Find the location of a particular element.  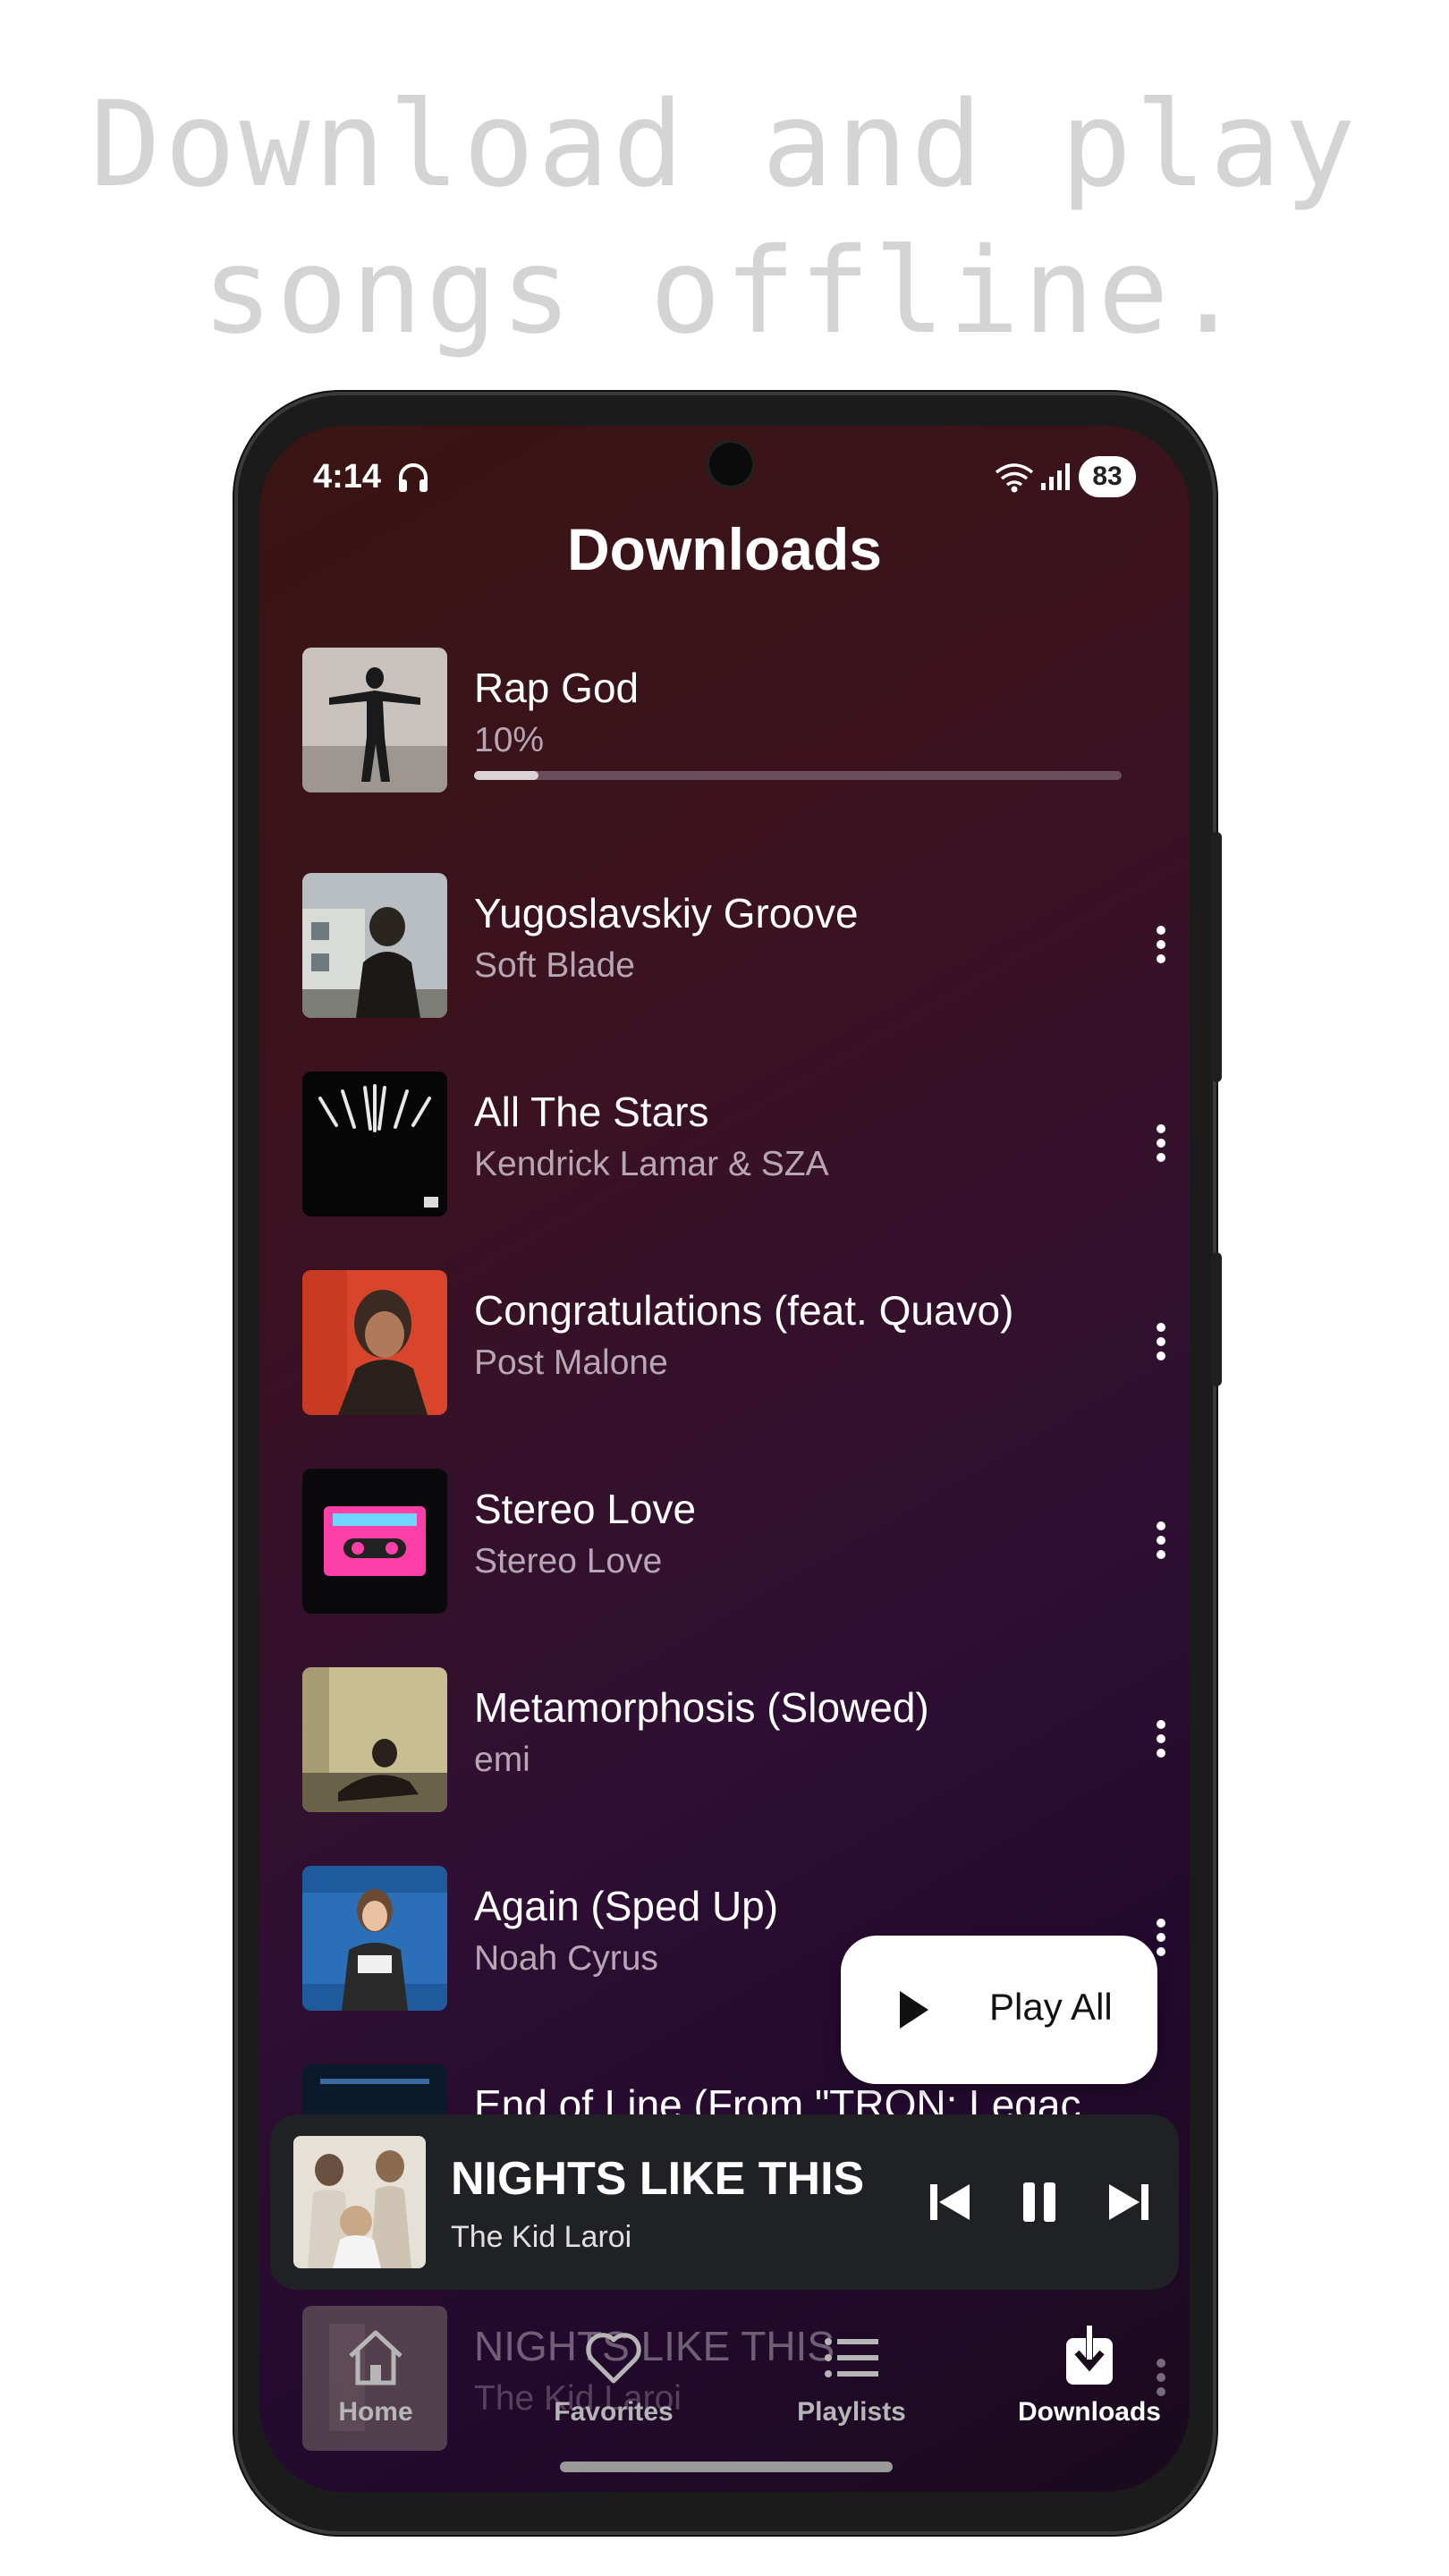

nav-downloads-label: Downloads is located at coordinates (1089, 2412).